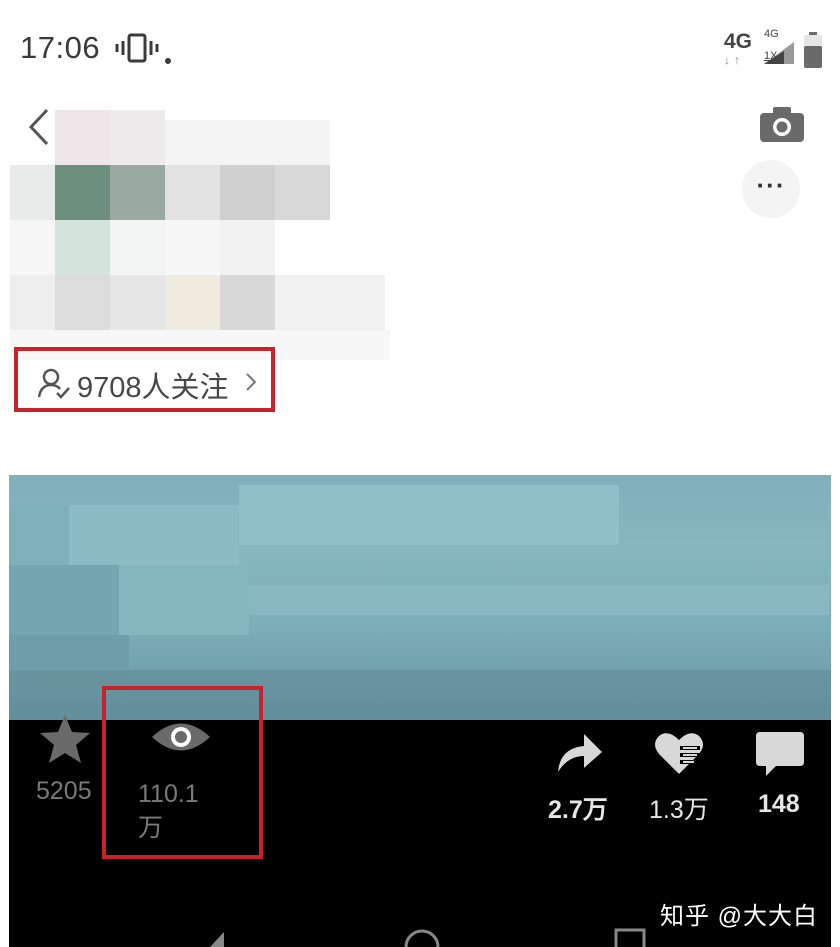  I want to click on vibrate-icon, so click(137, 48).